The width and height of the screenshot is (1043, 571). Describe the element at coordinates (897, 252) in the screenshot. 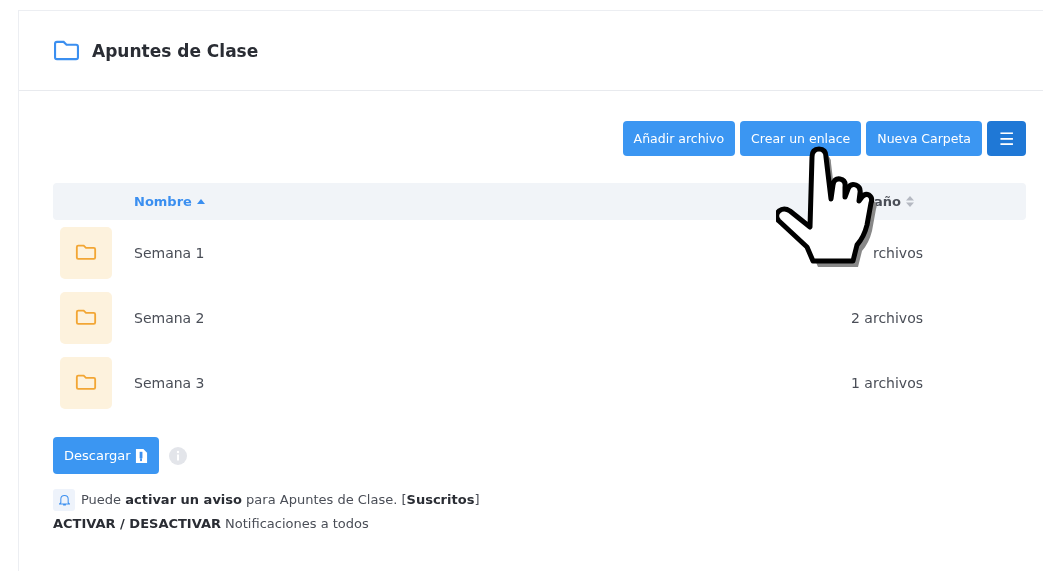

I see `table-cell: rchivos` at that location.